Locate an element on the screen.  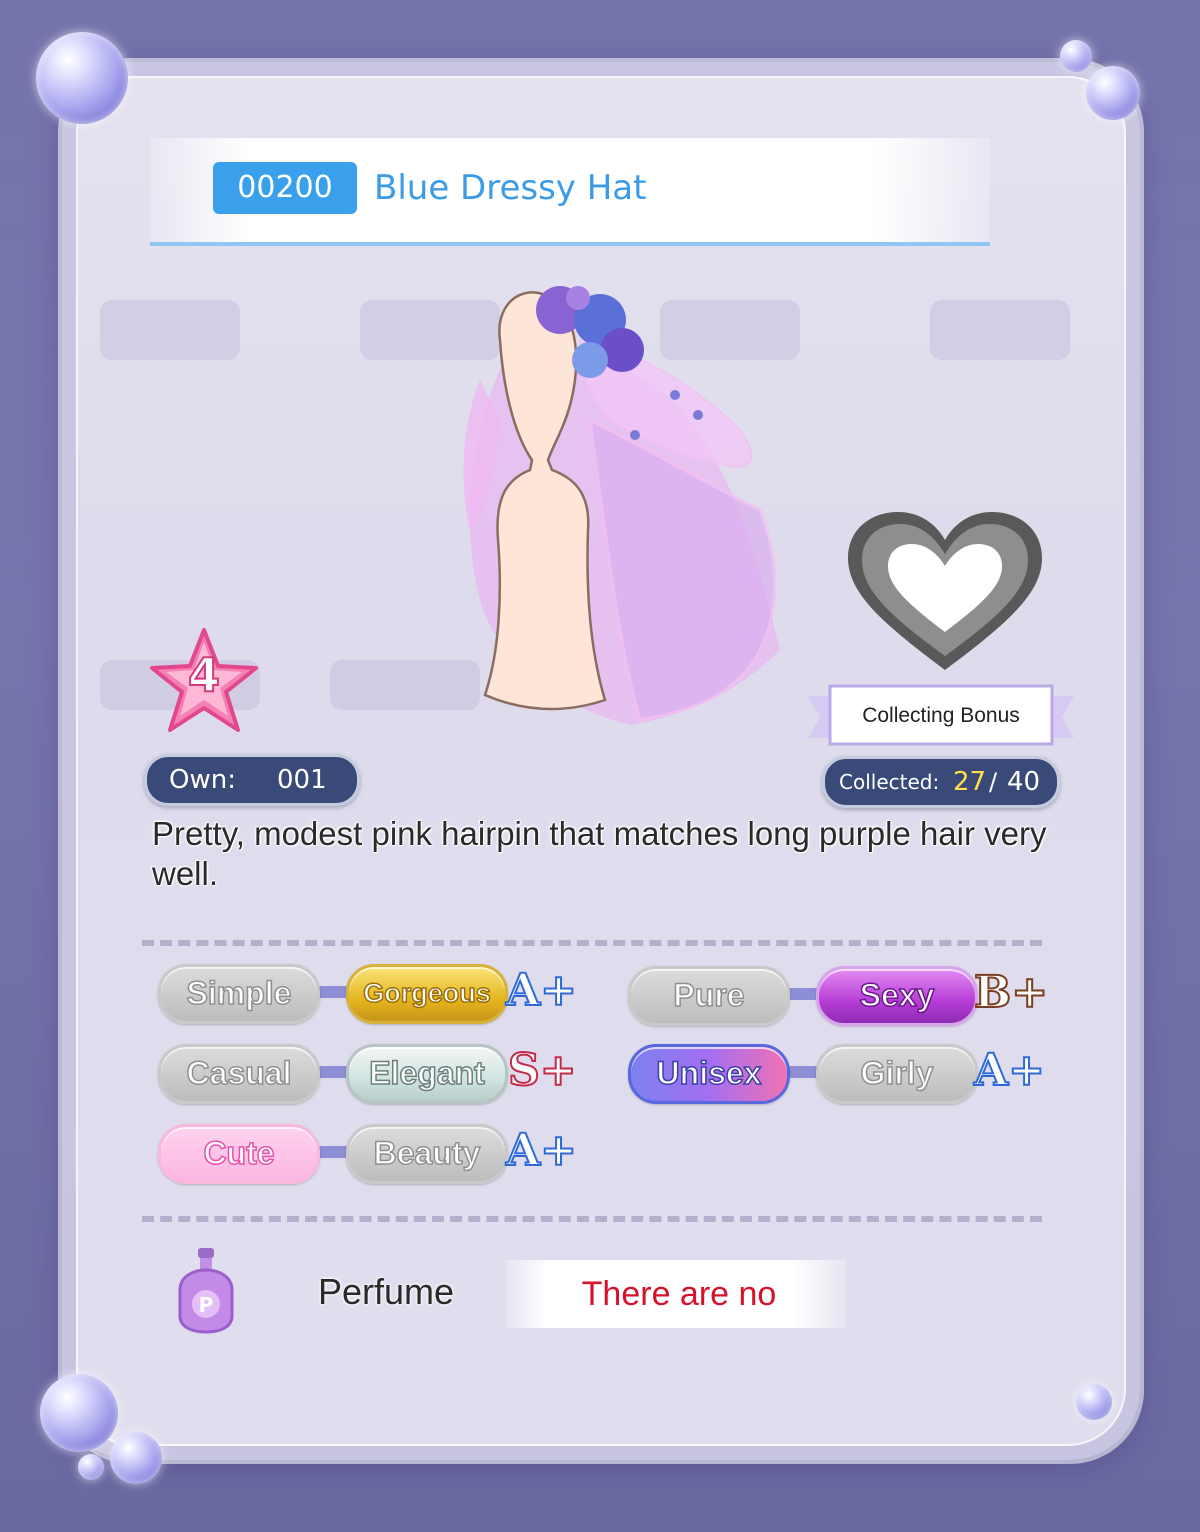
style-tag-unisex: Unisex is located at coordinates (709, 1074).